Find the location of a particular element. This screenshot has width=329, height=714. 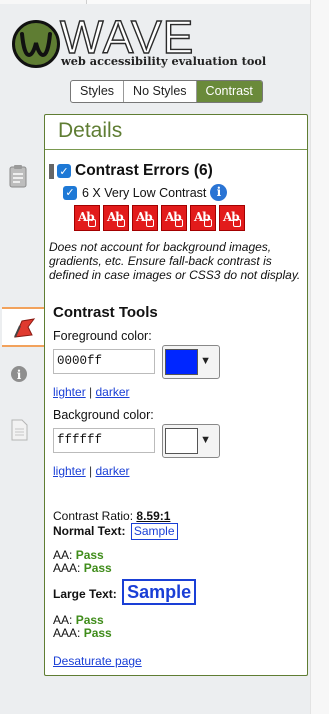

very-low-contrast-label: 6 X Very Low Contrast is located at coordinates (144, 192).